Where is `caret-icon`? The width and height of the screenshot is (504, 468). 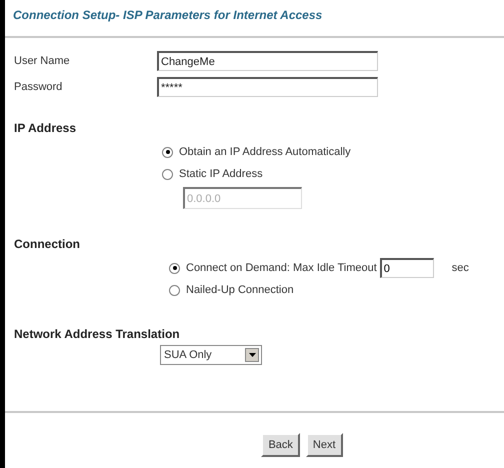
caret-icon is located at coordinates (252, 355).